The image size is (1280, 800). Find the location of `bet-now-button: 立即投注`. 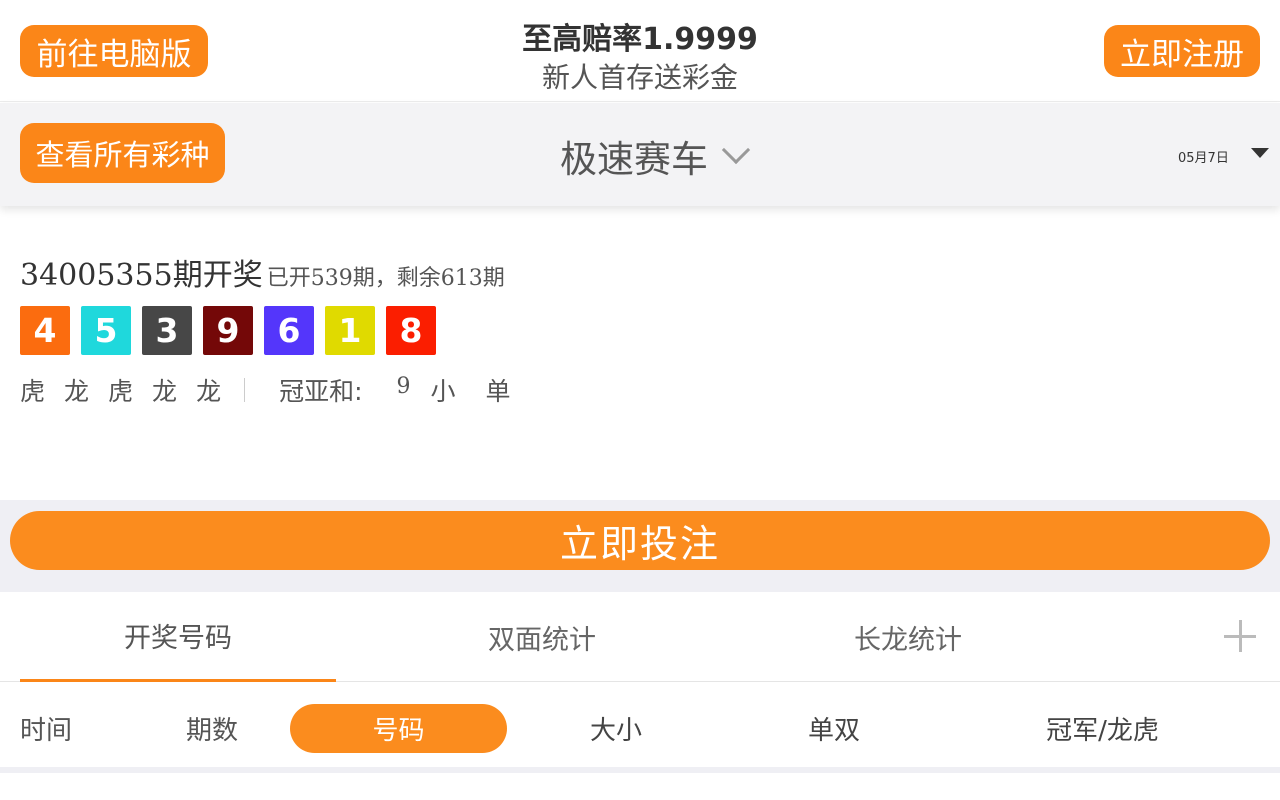

bet-now-button: 立即投注 is located at coordinates (640, 540).